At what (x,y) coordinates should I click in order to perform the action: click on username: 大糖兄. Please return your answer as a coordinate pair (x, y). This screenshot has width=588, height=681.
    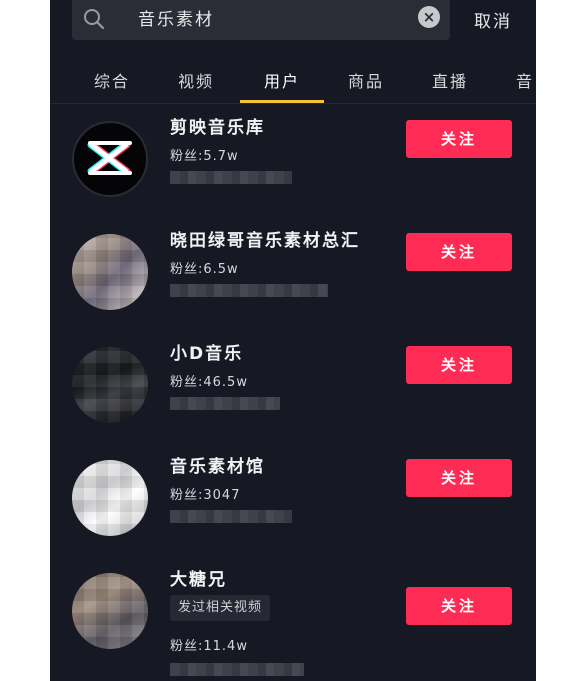
    Looking at the image, I should click on (198, 577).